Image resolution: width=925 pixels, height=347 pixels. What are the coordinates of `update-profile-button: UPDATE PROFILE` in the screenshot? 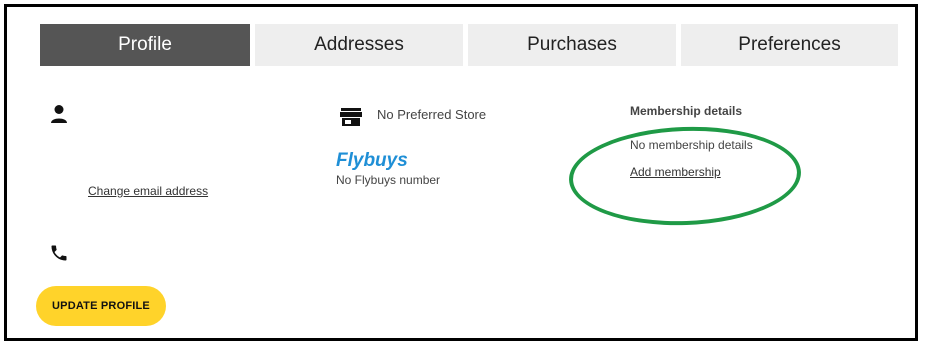 It's located at (101, 306).